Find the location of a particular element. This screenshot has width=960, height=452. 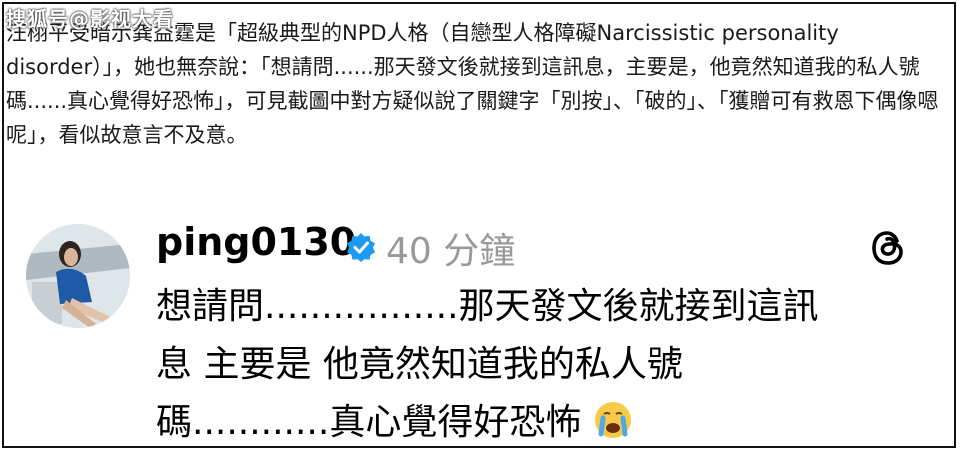

watermark-text: 搜狐号@影视大看 is located at coordinates (90, 19).